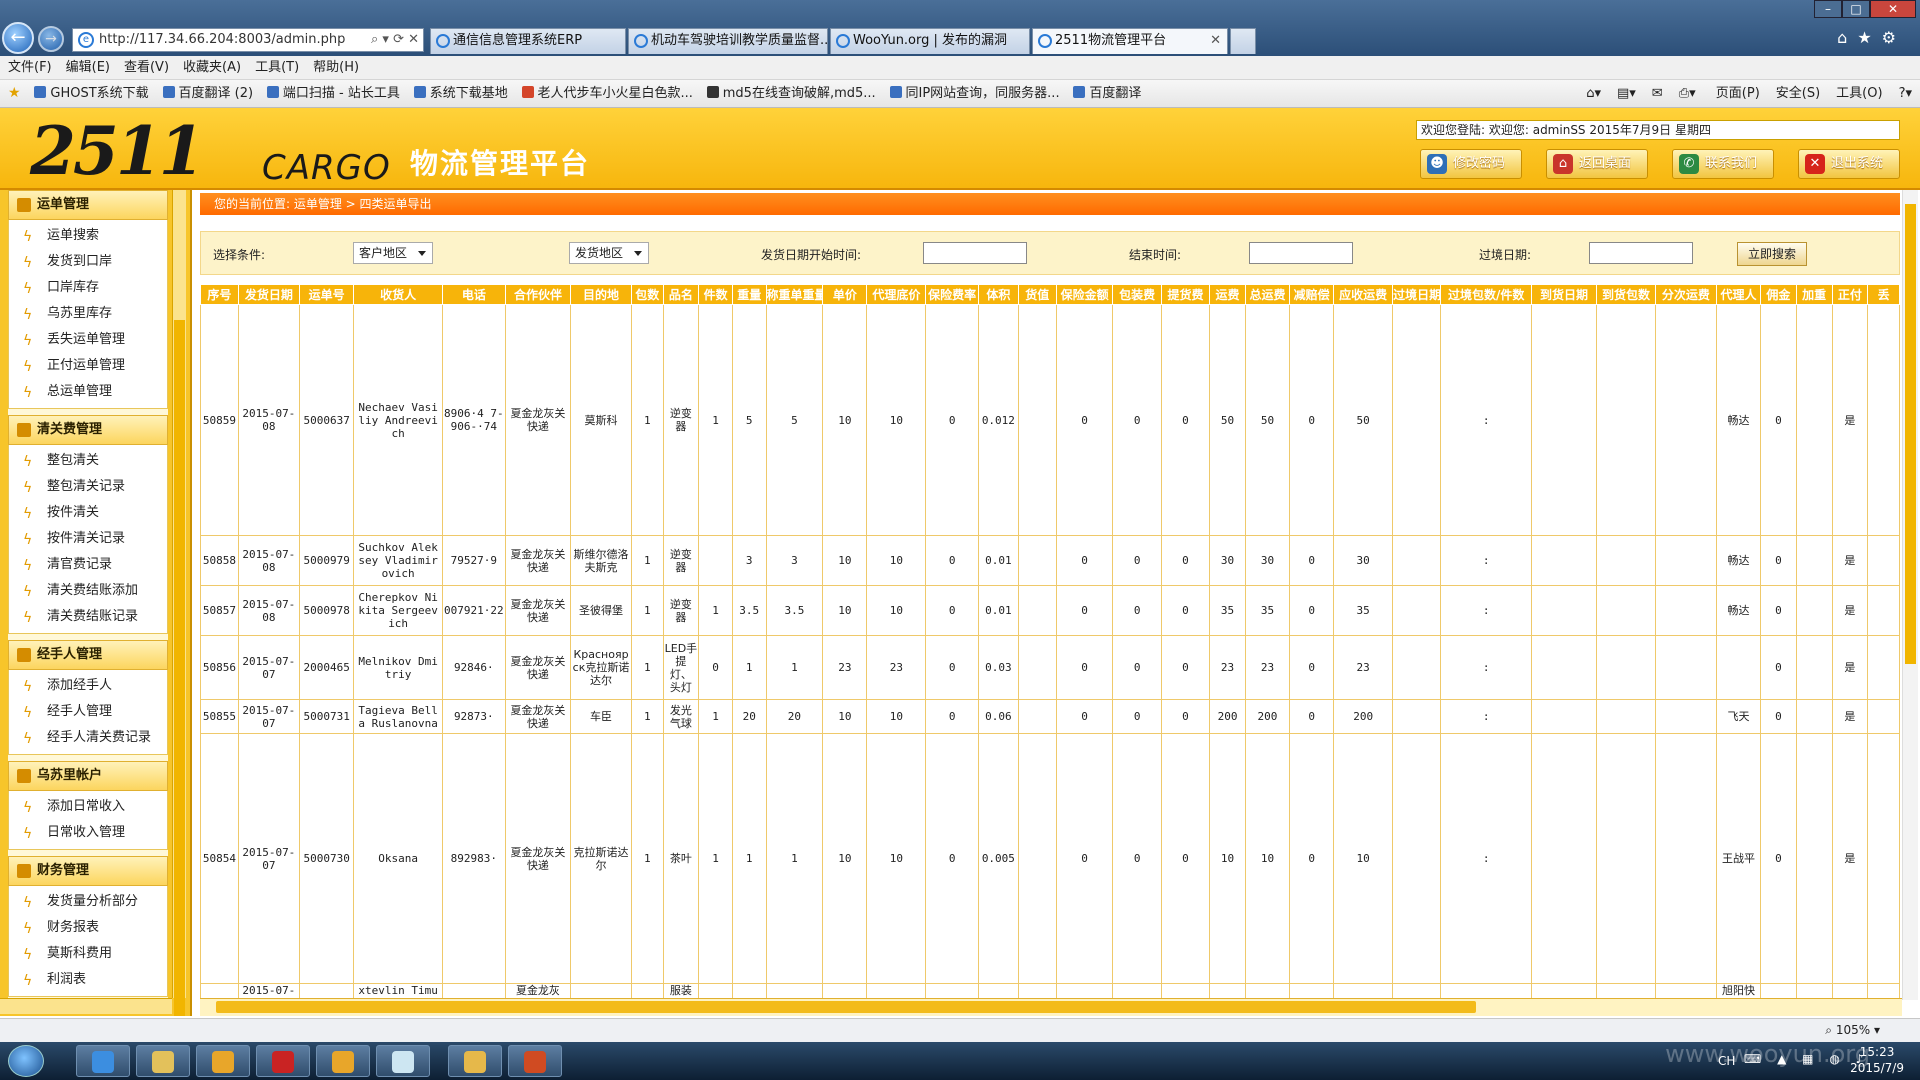 The image size is (1920, 1080). I want to click on start-button, so click(26, 1061).